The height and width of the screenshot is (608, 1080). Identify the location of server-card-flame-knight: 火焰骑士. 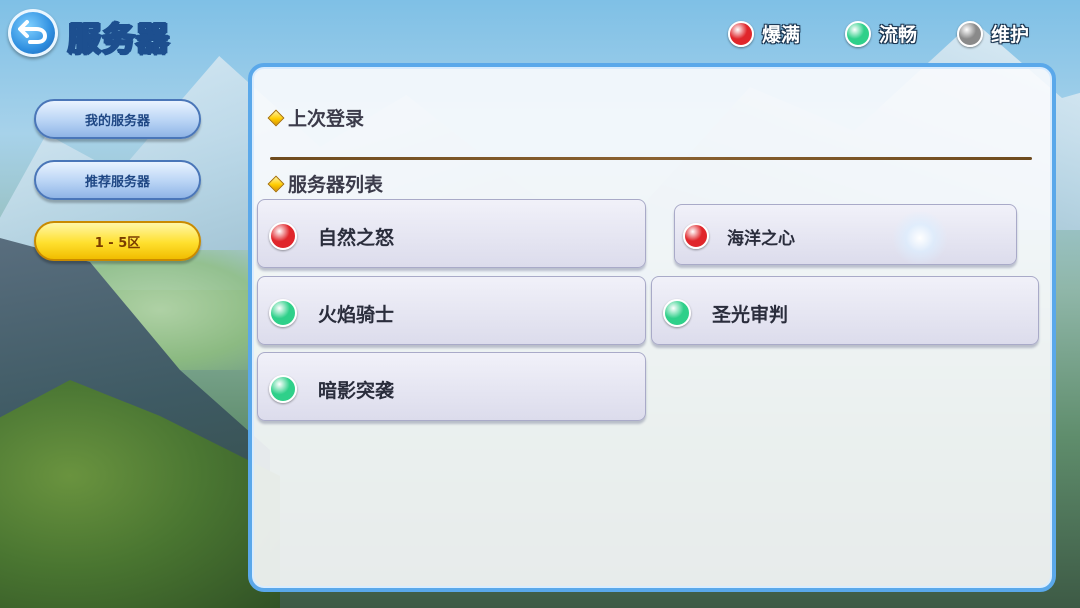
(451, 310).